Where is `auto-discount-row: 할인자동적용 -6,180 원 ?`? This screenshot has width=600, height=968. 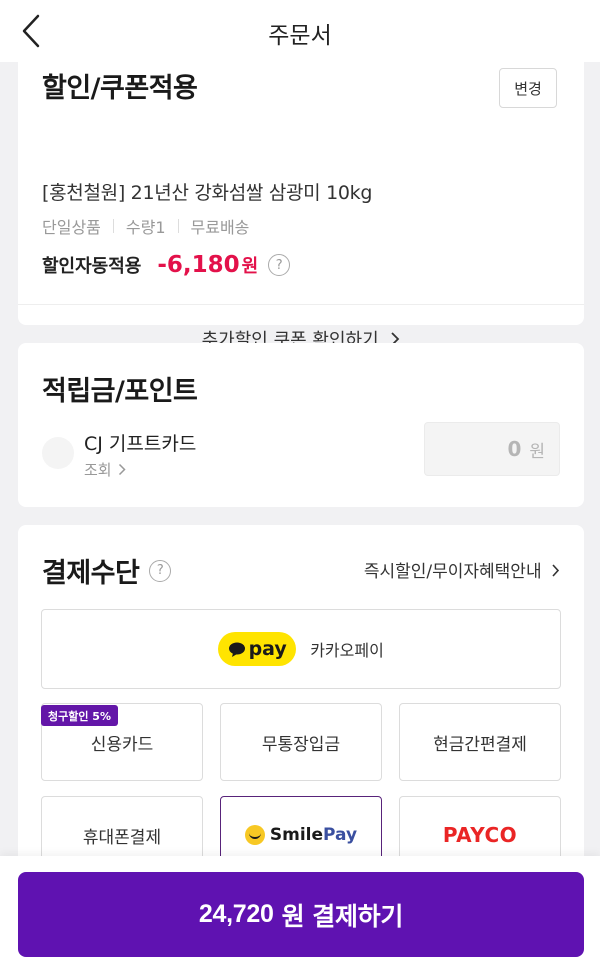 auto-discount-row: 할인자동적용 -6,180 원 ? is located at coordinates (166, 265).